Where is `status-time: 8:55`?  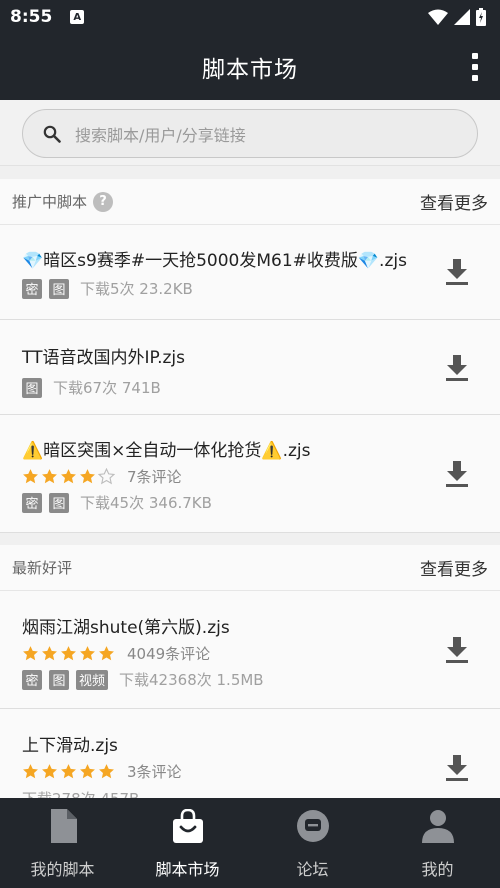 status-time: 8:55 is located at coordinates (31, 17).